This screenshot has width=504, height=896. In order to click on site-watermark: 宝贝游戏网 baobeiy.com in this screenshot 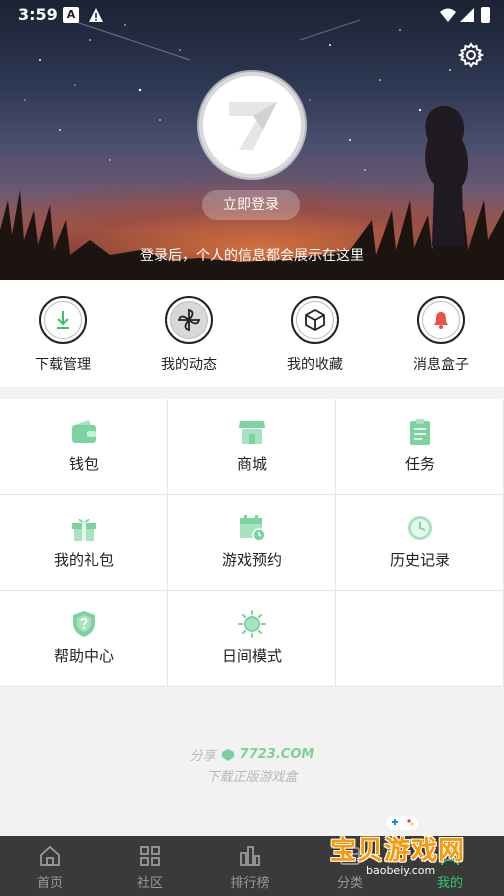, I will do `click(405, 847)`.